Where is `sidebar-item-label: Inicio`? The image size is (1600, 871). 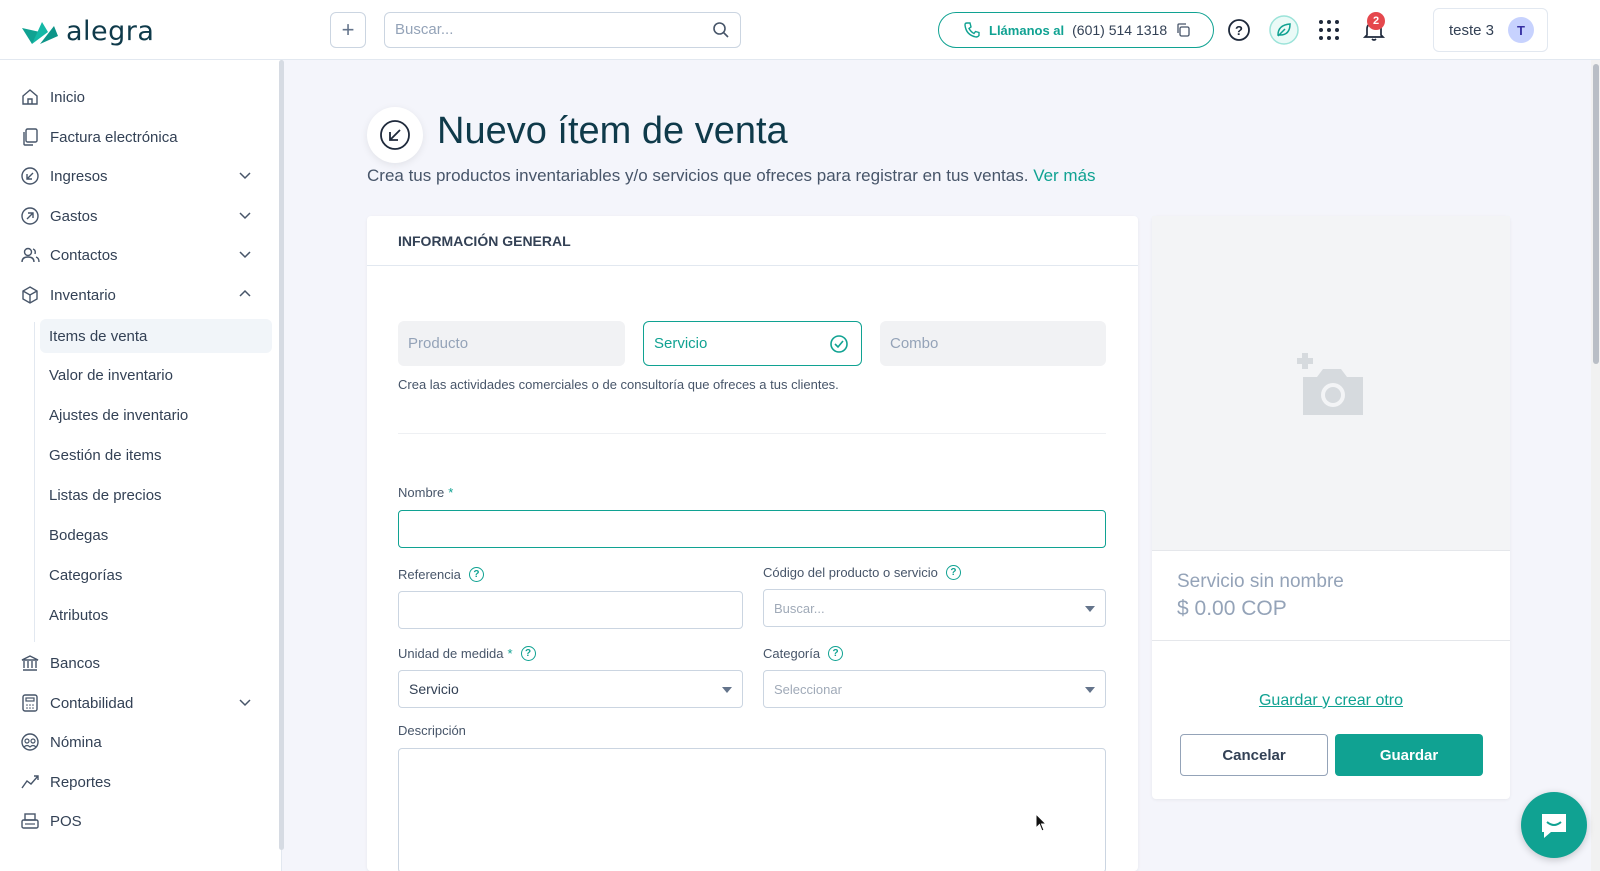
sidebar-item-label: Inicio is located at coordinates (68, 97).